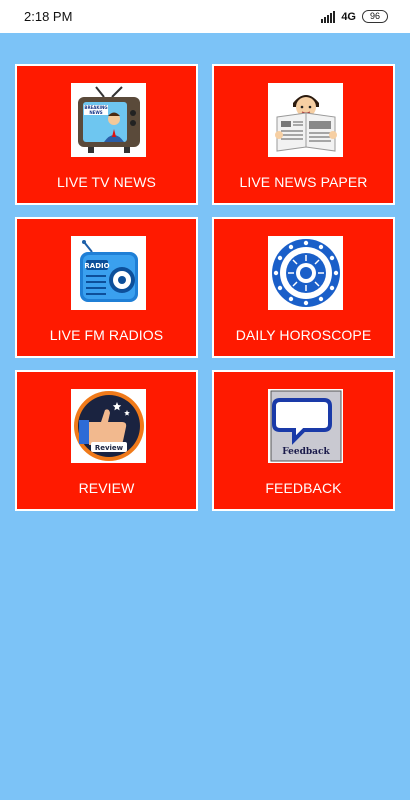  I want to click on tile-live-tv-news: BREAKING NEWS LIVE TV NEWS, so click(106, 134).